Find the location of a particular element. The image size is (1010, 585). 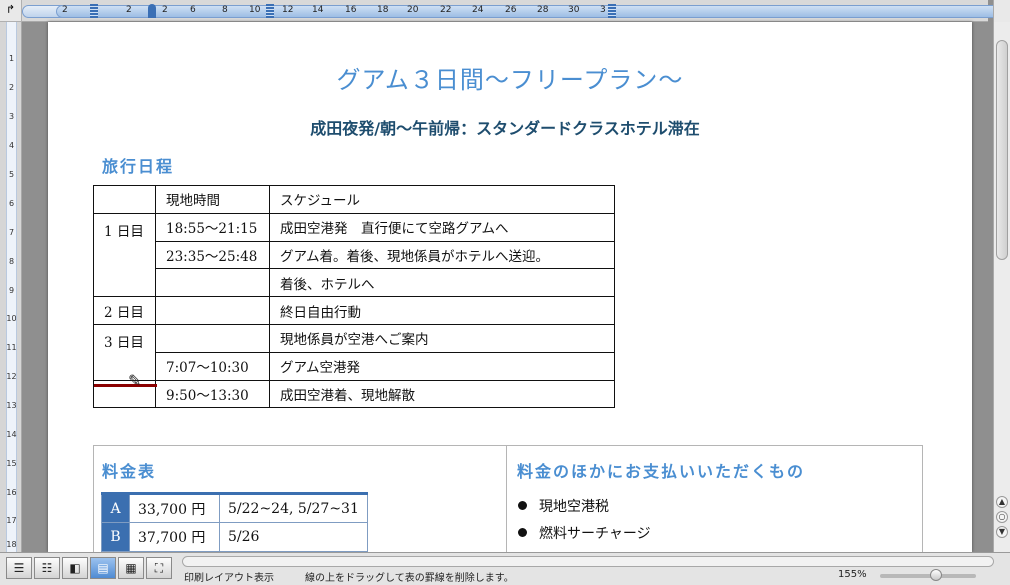

table-cell: 1 日目 is located at coordinates (124, 255).